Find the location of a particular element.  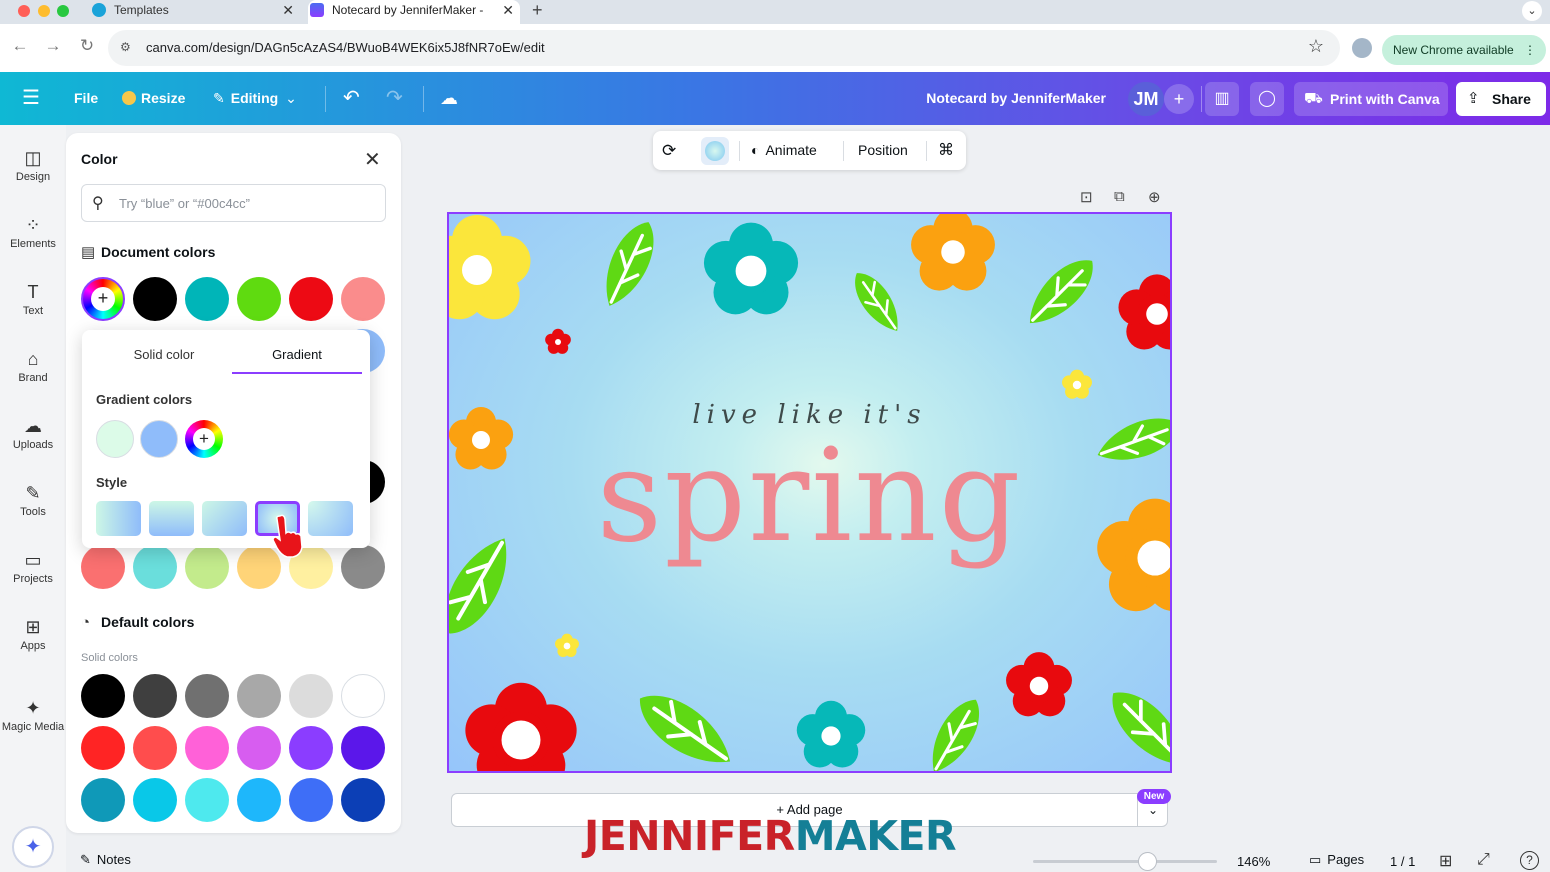

duplicate-page-icon: ⧉ is located at coordinates (1119, 196).